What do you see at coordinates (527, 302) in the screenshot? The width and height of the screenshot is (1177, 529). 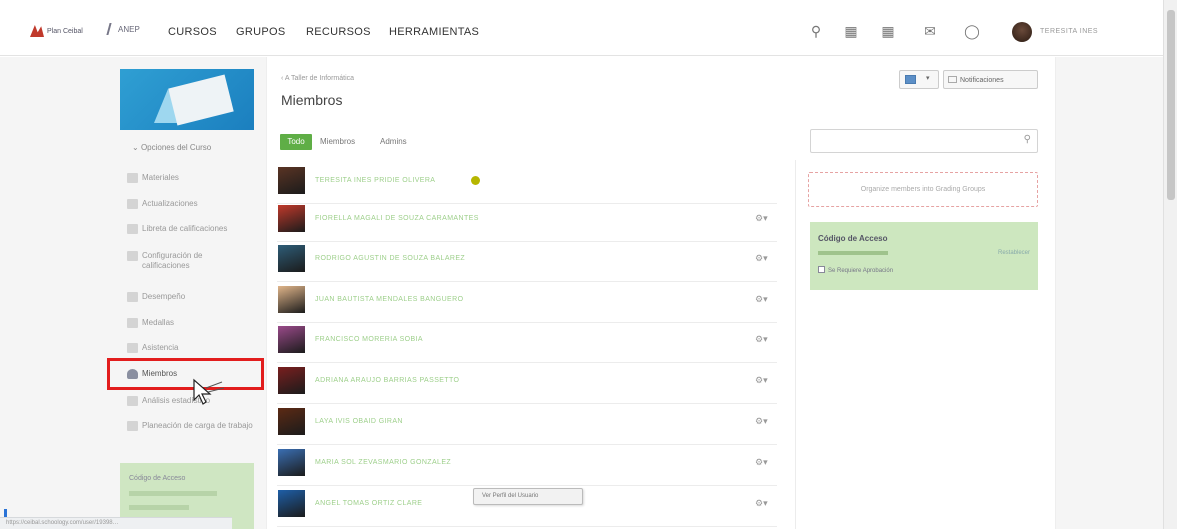 I see `member-row: JUAN BAUTISTA MENDALES BANGUERO ⚙▾` at bounding box center [527, 302].